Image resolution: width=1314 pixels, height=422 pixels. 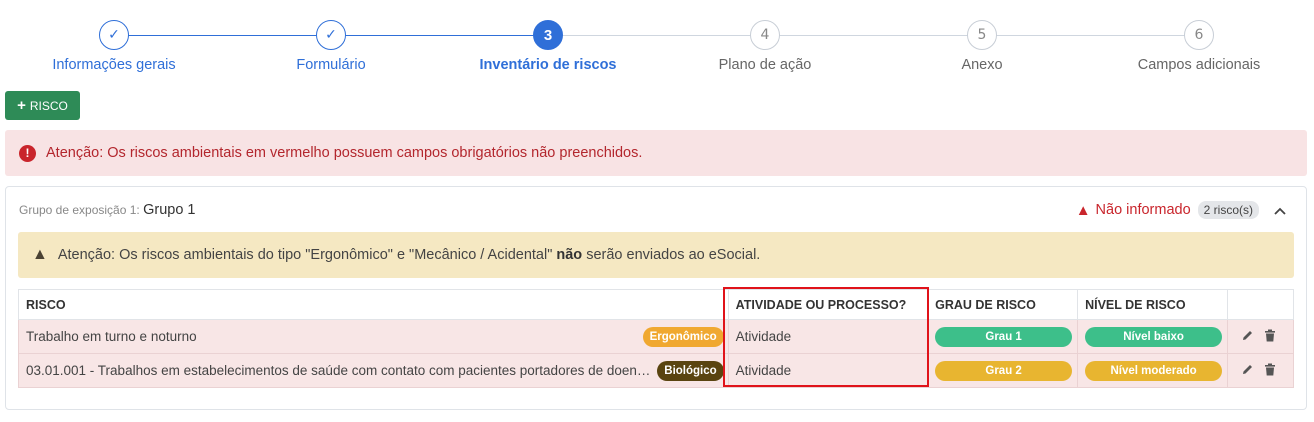 I want to click on status-text: Não informado, so click(x=1143, y=210).